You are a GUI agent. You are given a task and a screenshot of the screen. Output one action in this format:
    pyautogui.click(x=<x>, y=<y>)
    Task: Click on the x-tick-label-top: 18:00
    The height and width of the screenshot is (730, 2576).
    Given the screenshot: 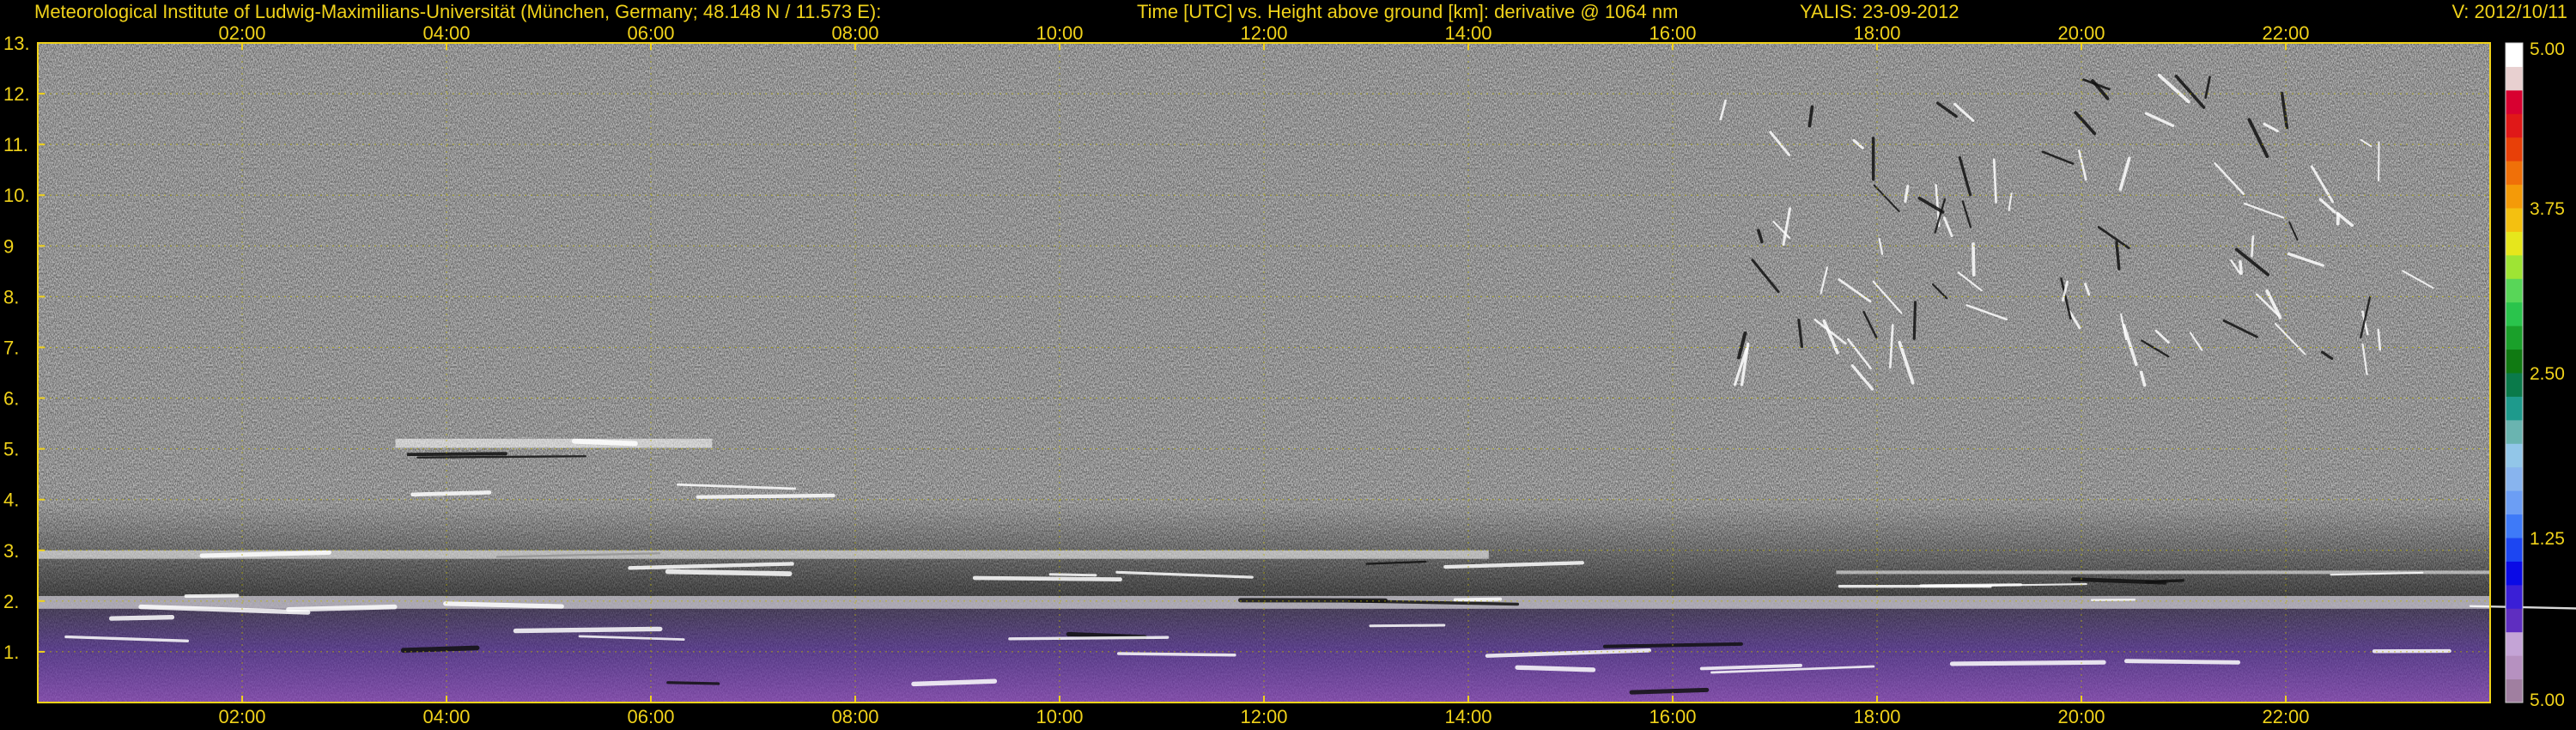 What is the action you would take?
    pyautogui.click(x=1877, y=33)
    